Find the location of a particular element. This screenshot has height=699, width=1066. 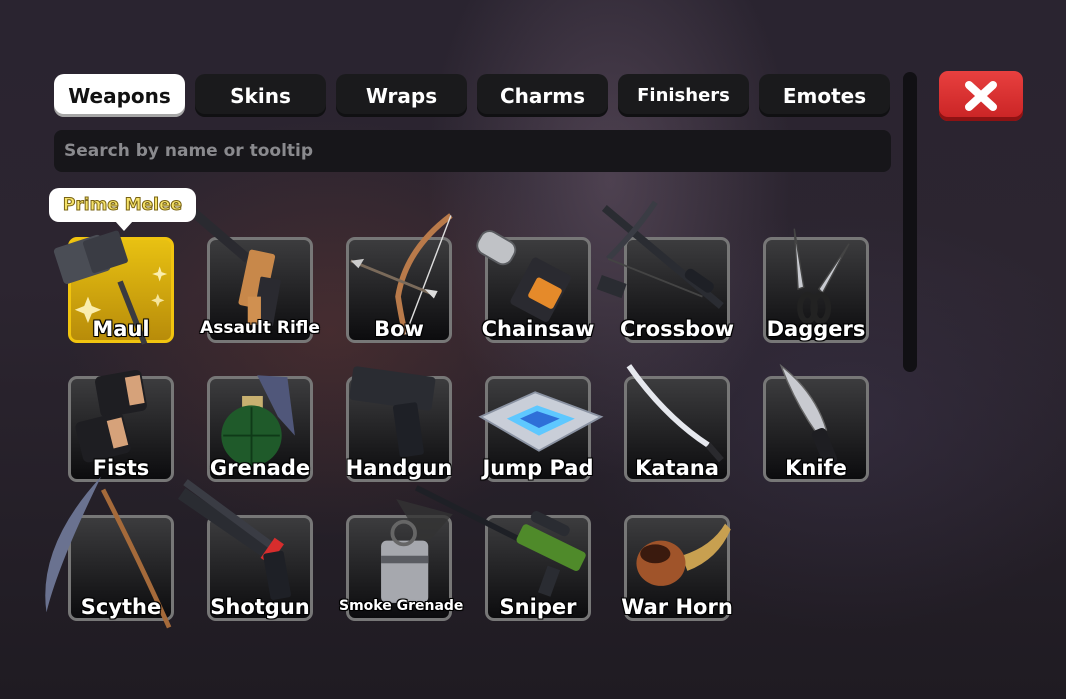

weapon-card-grenade: Grenade is located at coordinates (260, 428).